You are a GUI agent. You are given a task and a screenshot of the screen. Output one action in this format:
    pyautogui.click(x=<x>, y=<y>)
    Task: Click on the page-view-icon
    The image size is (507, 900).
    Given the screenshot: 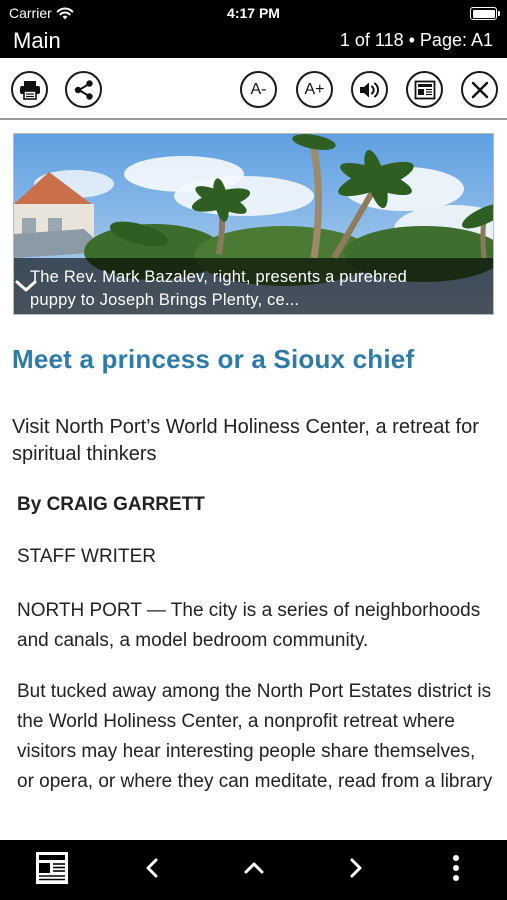 What is the action you would take?
    pyautogui.click(x=52, y=868)
    